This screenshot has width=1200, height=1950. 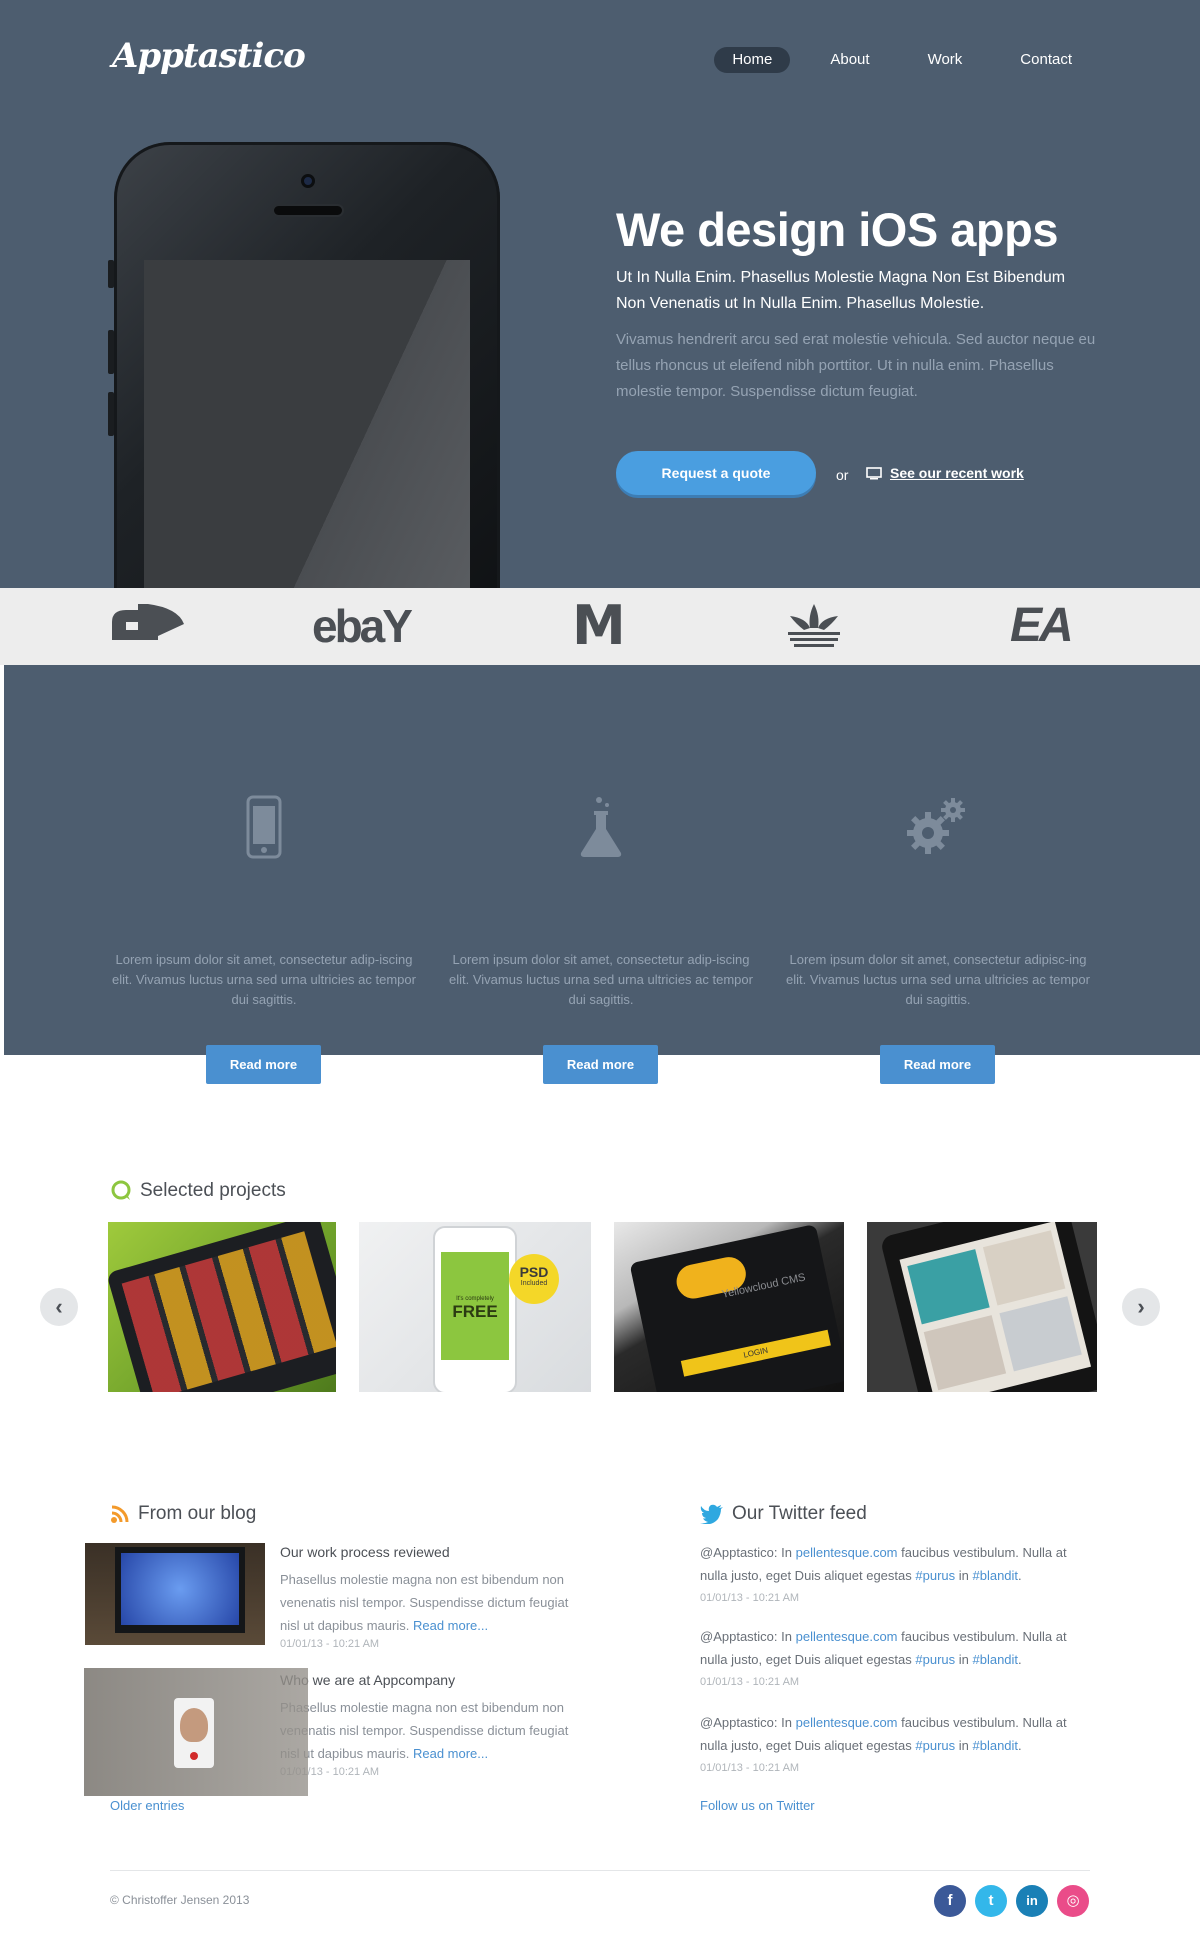 What do you see at coordinates (600, 1870) in the screenshot?
I see `footer-divider` at bounding box center [600, 1870].